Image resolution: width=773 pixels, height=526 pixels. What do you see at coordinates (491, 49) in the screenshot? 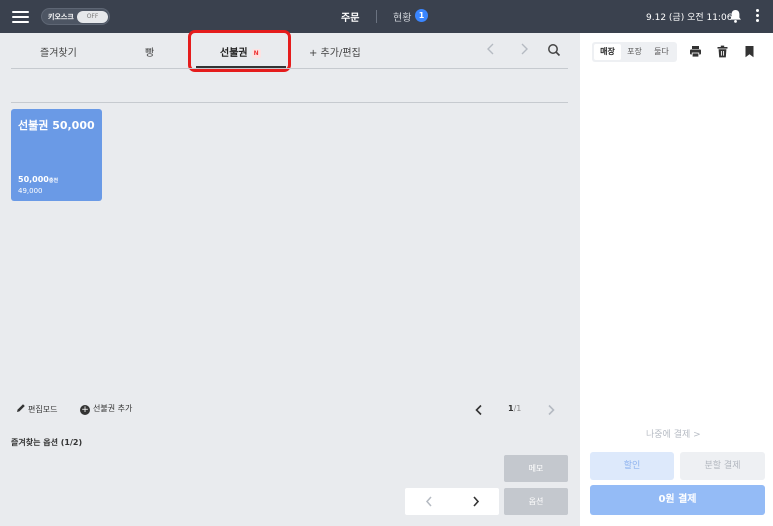
I see `chevron-left-icon` at bounding box center [491, 49].